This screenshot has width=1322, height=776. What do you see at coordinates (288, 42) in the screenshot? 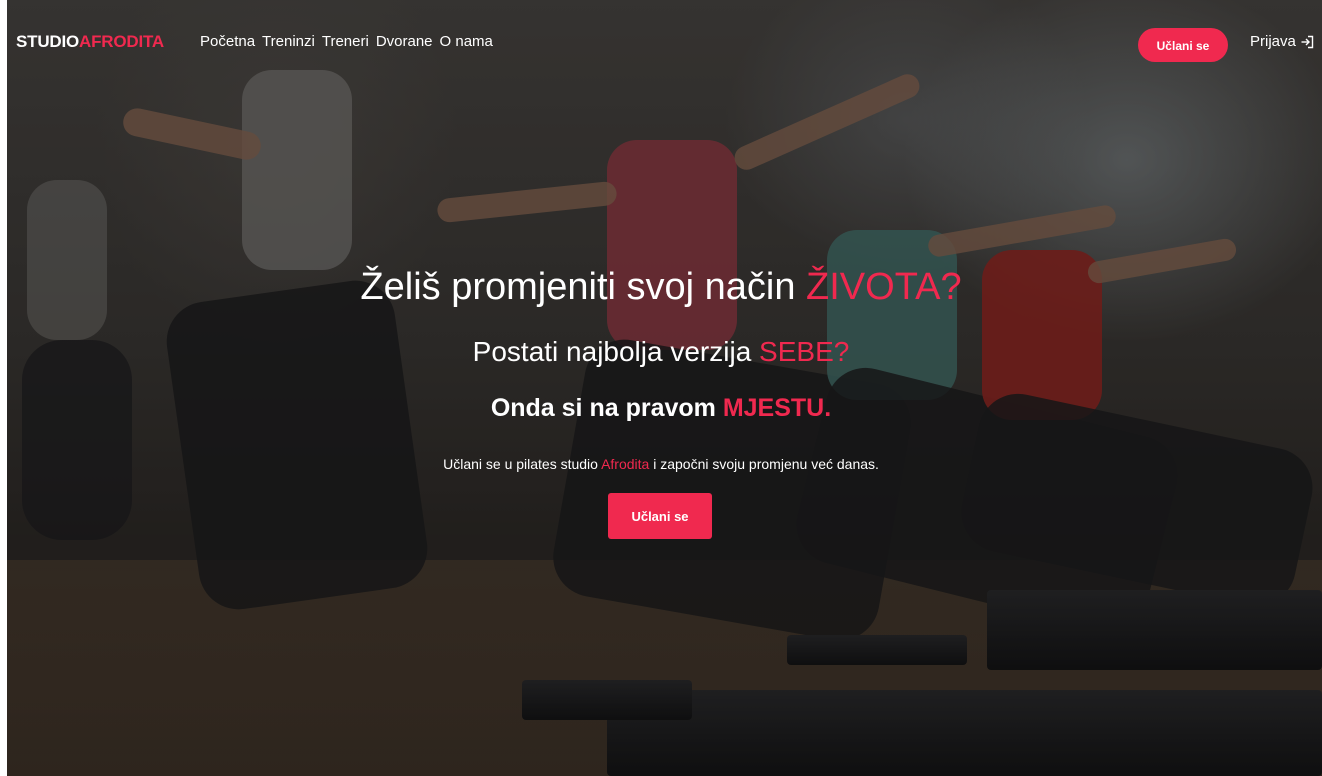
I see `nav-link-treninzi: Treninzi` at bounding box center [288, 42].